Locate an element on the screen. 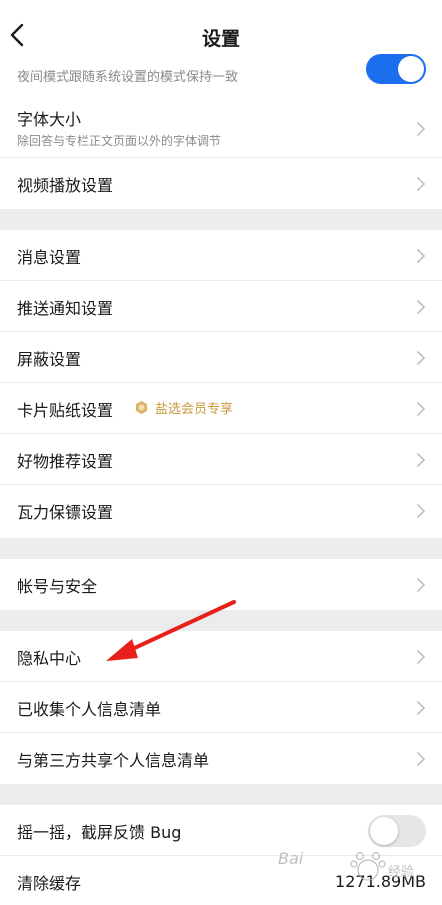  account-security-row: 帐号与安全 is located at coordinates (221, 584).